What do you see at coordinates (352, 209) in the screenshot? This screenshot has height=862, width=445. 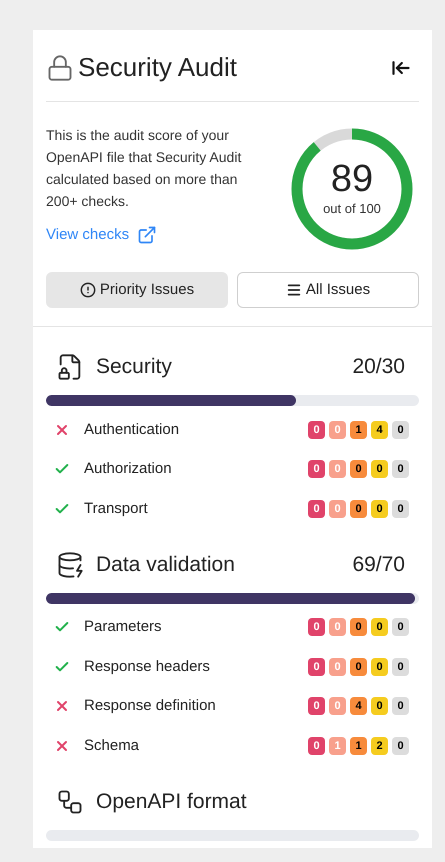 I see `score-caption: out of 100` at bounding box center [352, 209].